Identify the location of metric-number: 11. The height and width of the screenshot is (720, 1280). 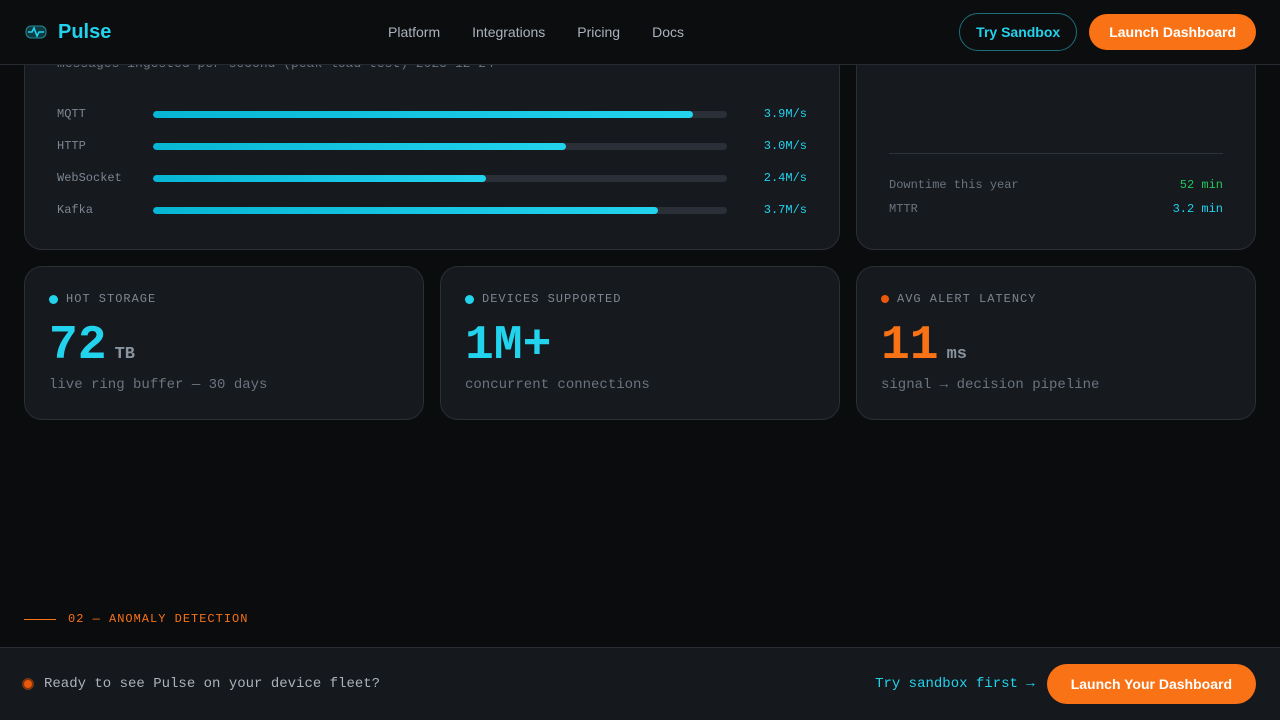
(910, 346).